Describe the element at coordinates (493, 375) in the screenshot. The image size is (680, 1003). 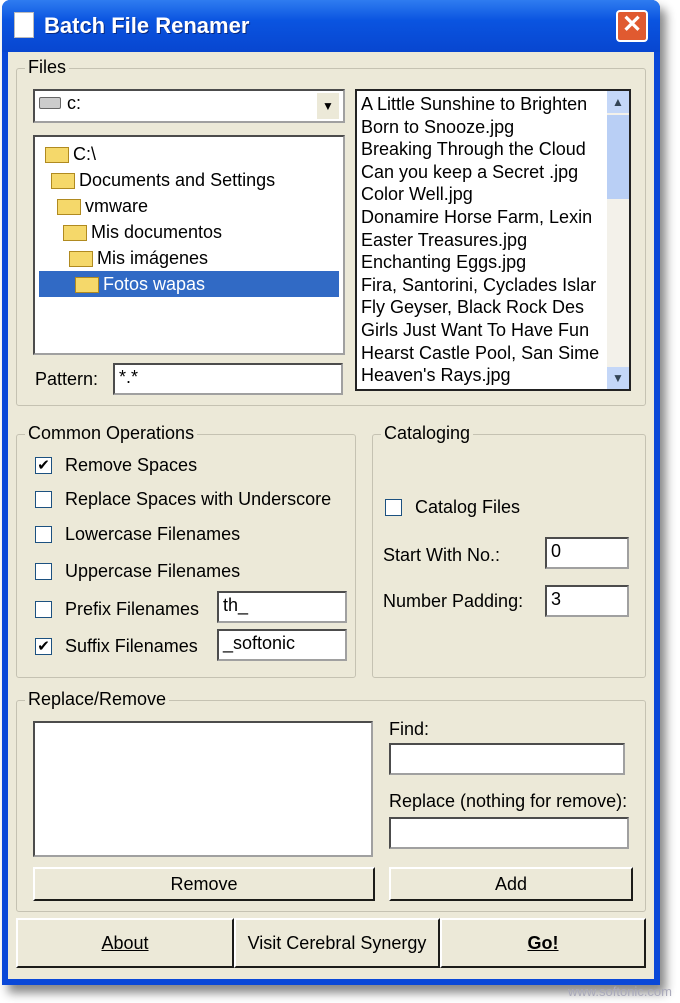
I see `file-item: Heaven's Rays.jpg` at that location.